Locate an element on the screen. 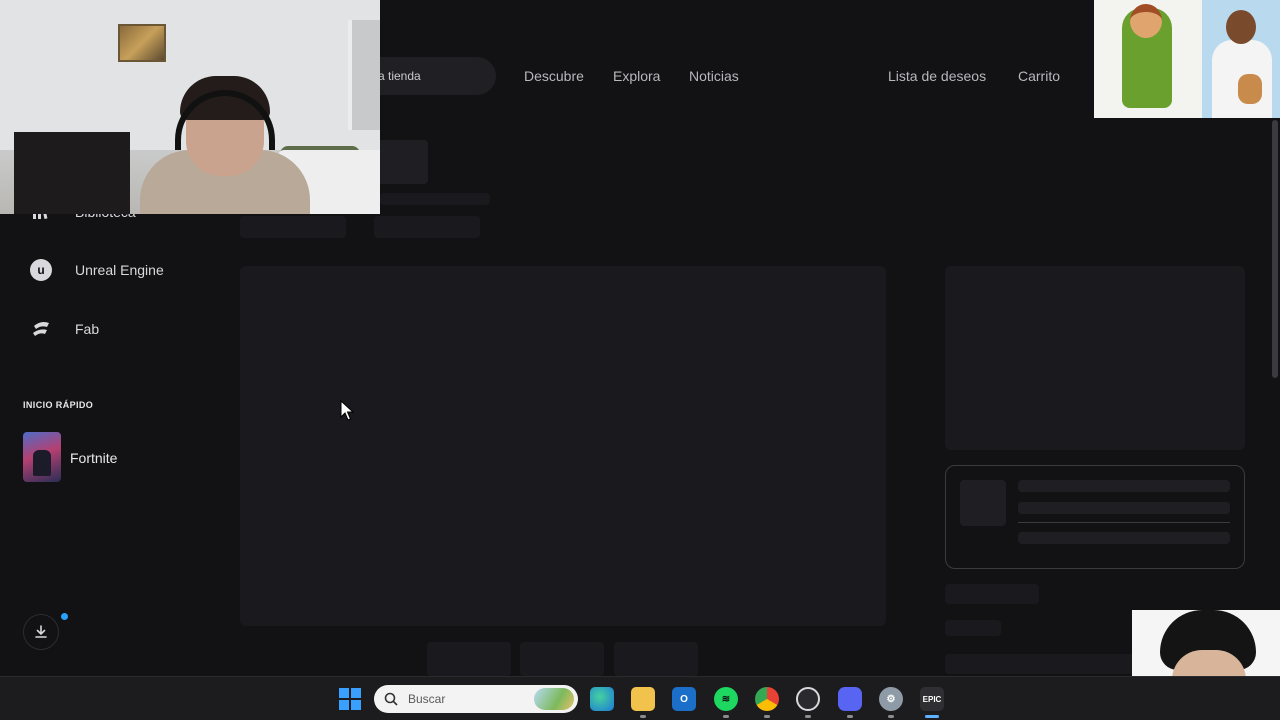  sidebar-item-label: Unreal Engine is located at coordinates (119, 270).